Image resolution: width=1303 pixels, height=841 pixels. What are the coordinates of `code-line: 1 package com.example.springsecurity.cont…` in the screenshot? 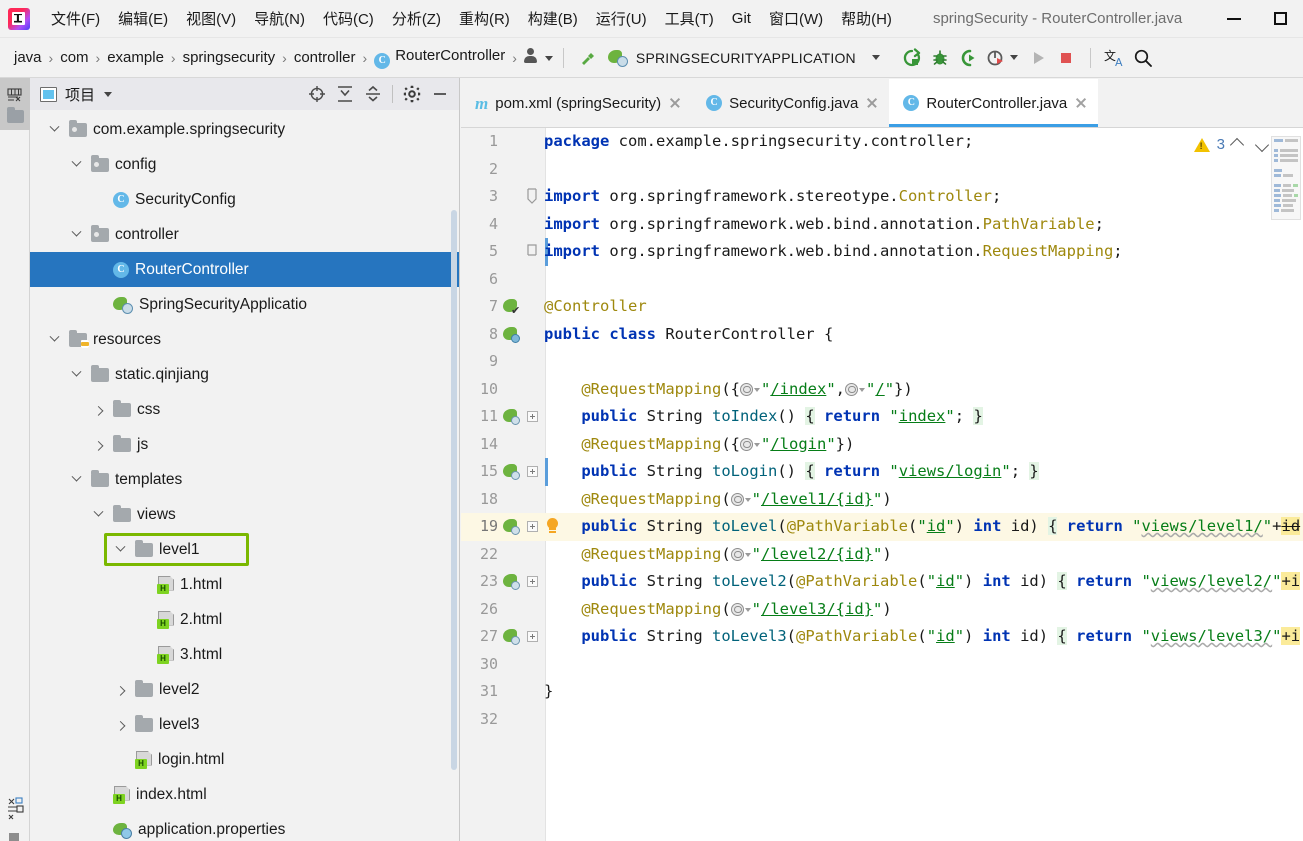 It's located at (882, 142).